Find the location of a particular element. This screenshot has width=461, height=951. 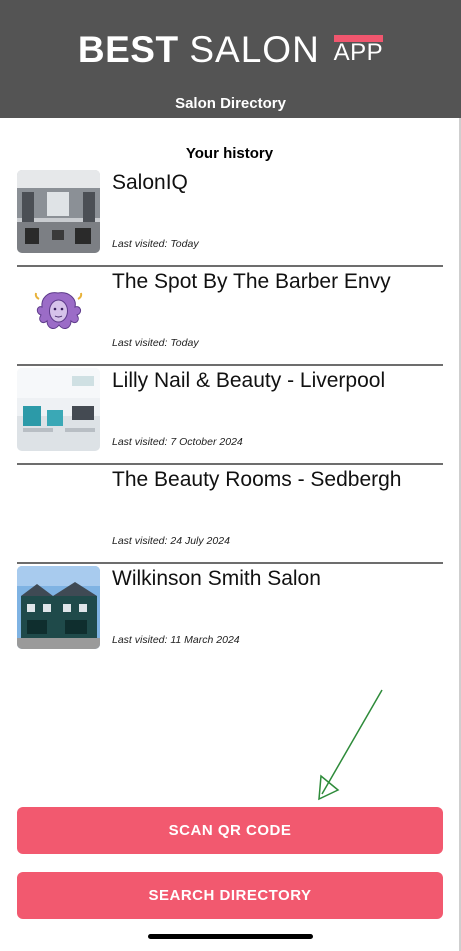

page-title: Salon Directory is located at coordinates (230, 103).